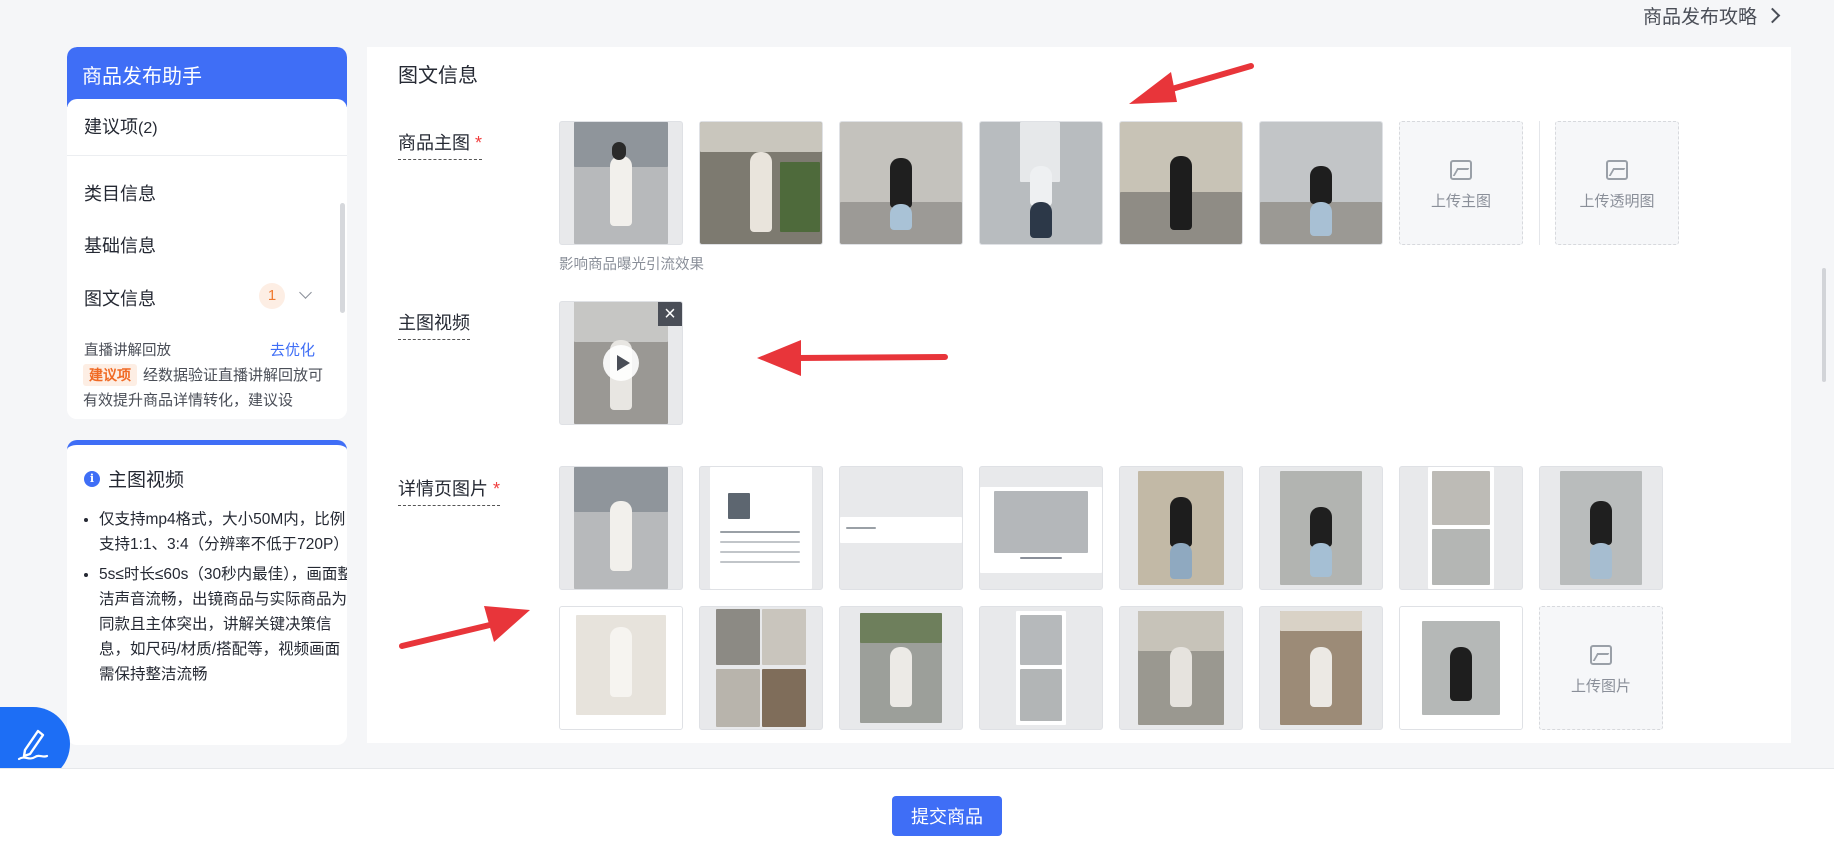  Describe the element at coordinates (1600, 686) in the screenshot. I see `upload-detail-image-label: 上传图片` at that location.